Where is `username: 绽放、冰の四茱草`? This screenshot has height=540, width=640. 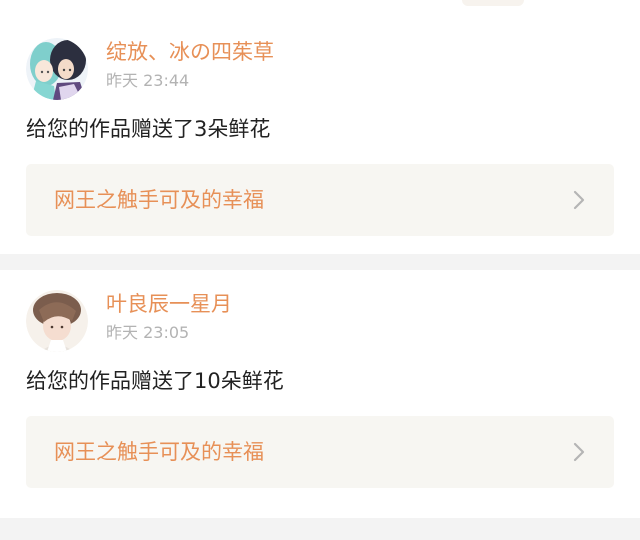 username: 绽放、冰の四茱草 is located at coordinates (190, 52).